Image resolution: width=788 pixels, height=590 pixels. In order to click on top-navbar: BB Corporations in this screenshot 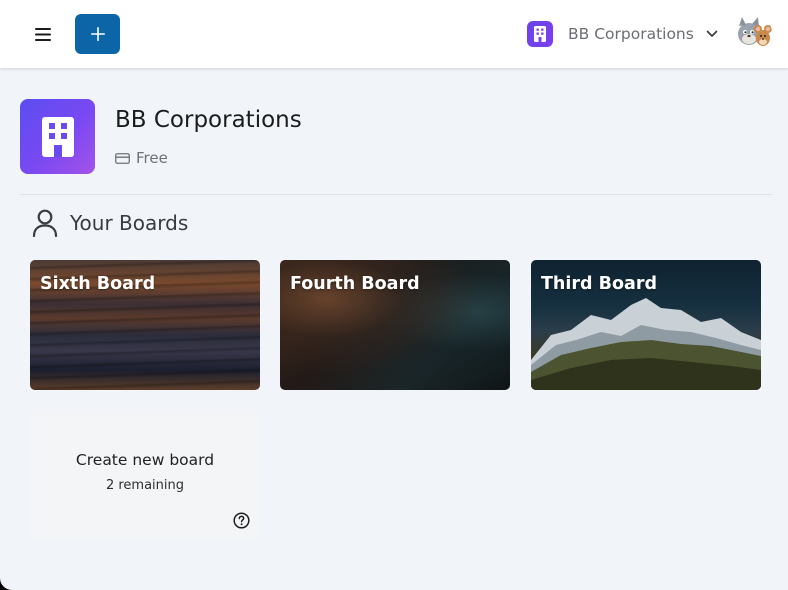, I will do `click(394, 34)`.